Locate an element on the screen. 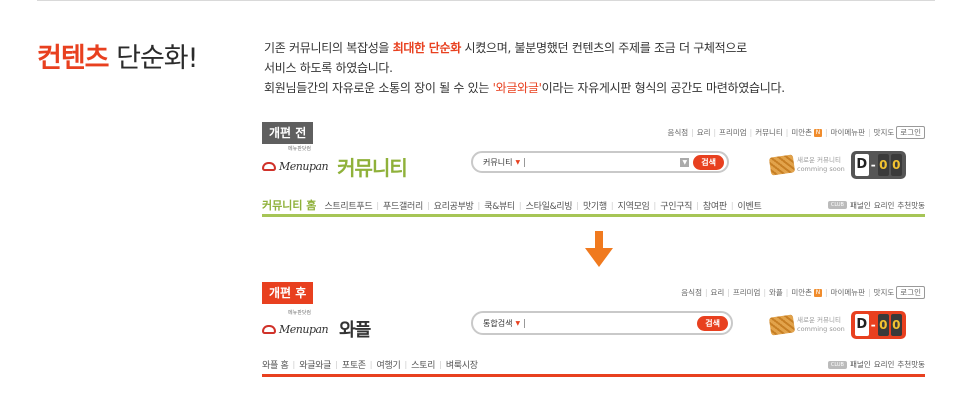  search-scope-select: 커뮤니티 is located at coordinates (497, 162).